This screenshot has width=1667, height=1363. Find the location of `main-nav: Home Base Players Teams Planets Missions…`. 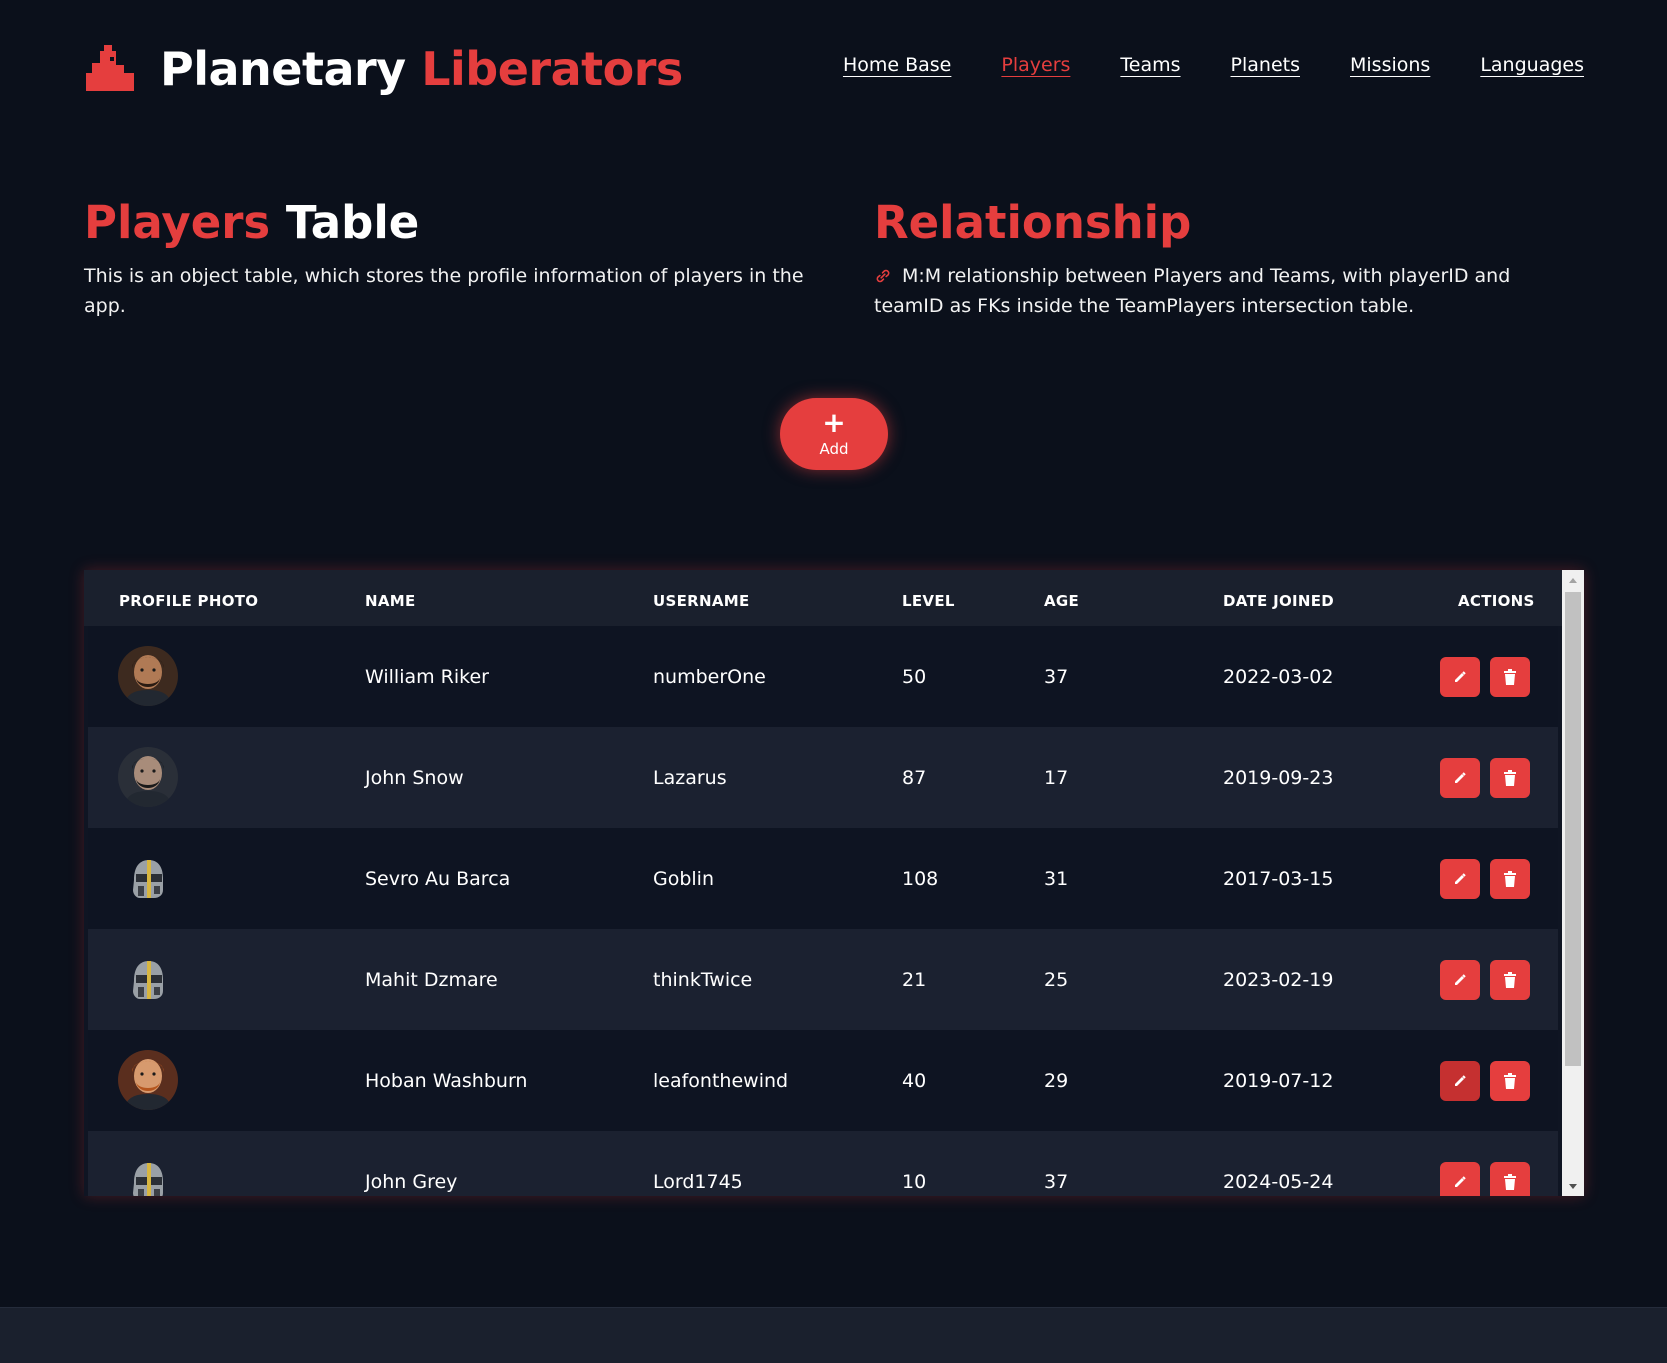

main-nav: Home Base Players Teams Planets Missions… is located at coordinates (1213, 65).